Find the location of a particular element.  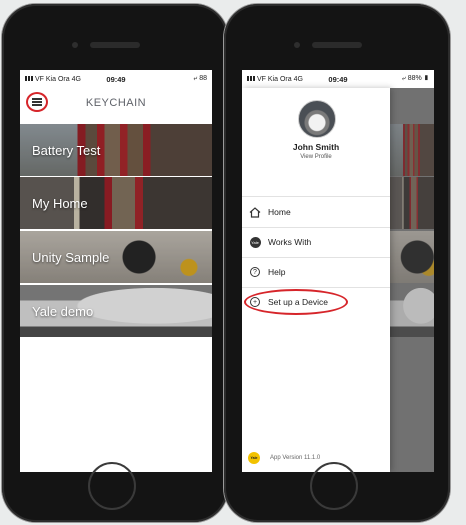

app-footer: Yale App Version 11.1.0 is located at coordinates (284, 458).